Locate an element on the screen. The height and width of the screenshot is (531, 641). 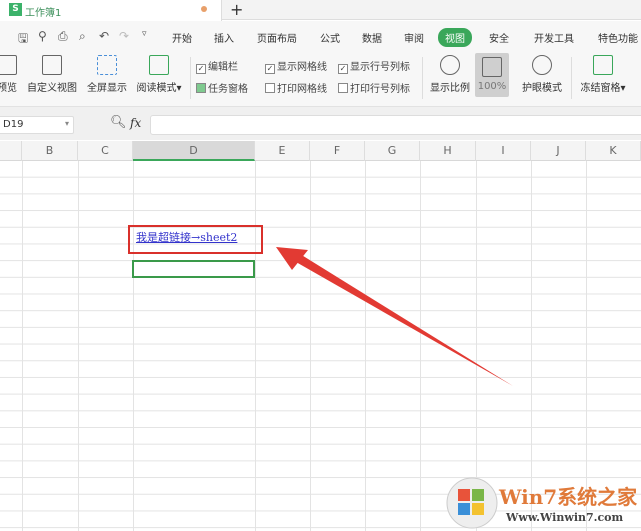
watermark-title: Win7系统之家 is located at coordinates (568, 497).